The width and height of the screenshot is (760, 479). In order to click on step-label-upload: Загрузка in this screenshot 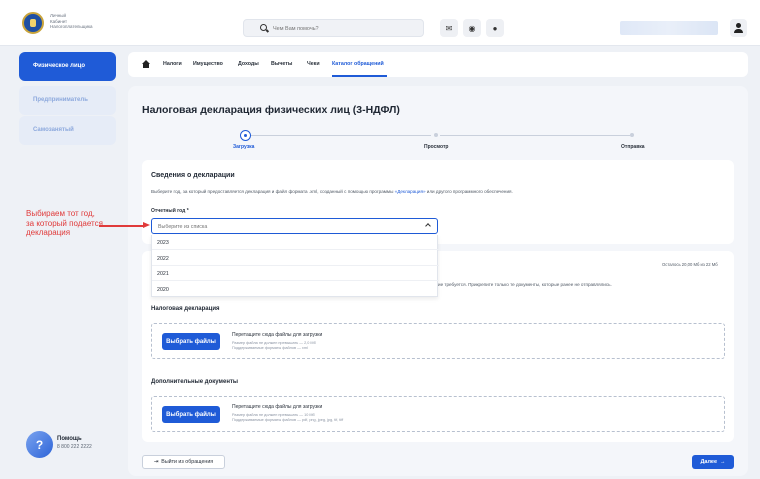, I will do `click(244, 147)`.